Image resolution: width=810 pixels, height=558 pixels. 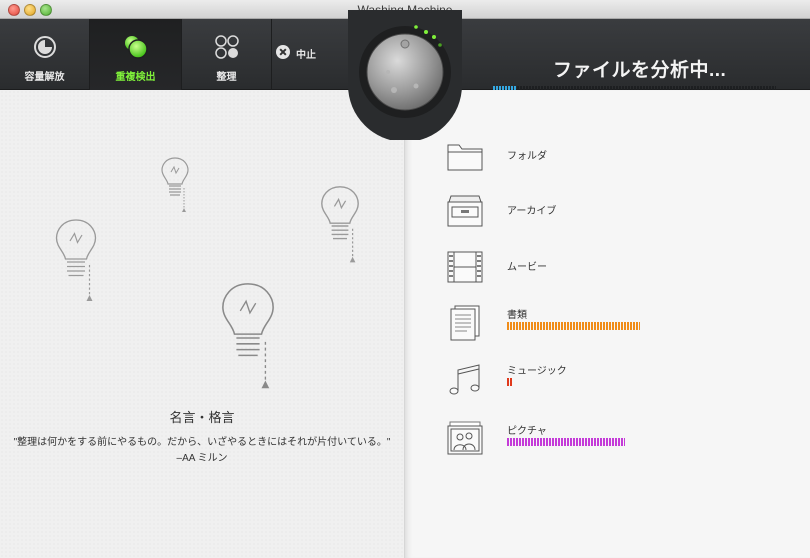 What do you see at coordinates (465, 267) in the screenshot?
I see `film-strip-icon` at bounding box center [465, 267].